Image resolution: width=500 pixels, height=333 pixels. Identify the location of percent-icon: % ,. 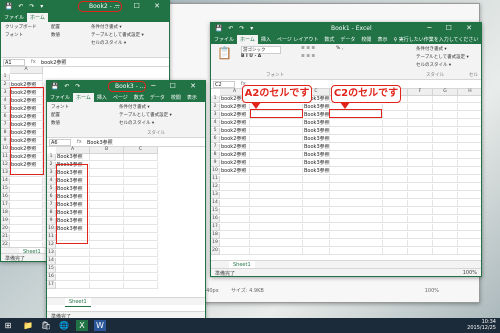
(339, 50).